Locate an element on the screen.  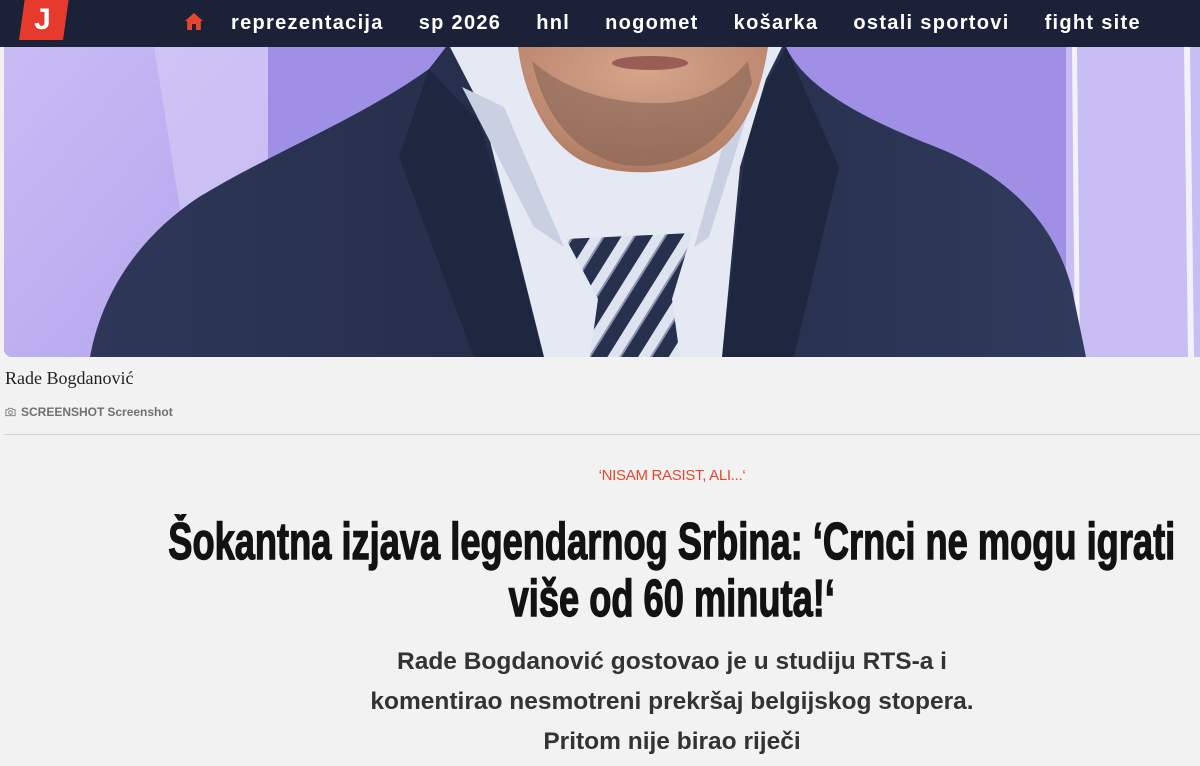
nav-item-sp-2026: sp 2026 is located at coordinates (460, 23).